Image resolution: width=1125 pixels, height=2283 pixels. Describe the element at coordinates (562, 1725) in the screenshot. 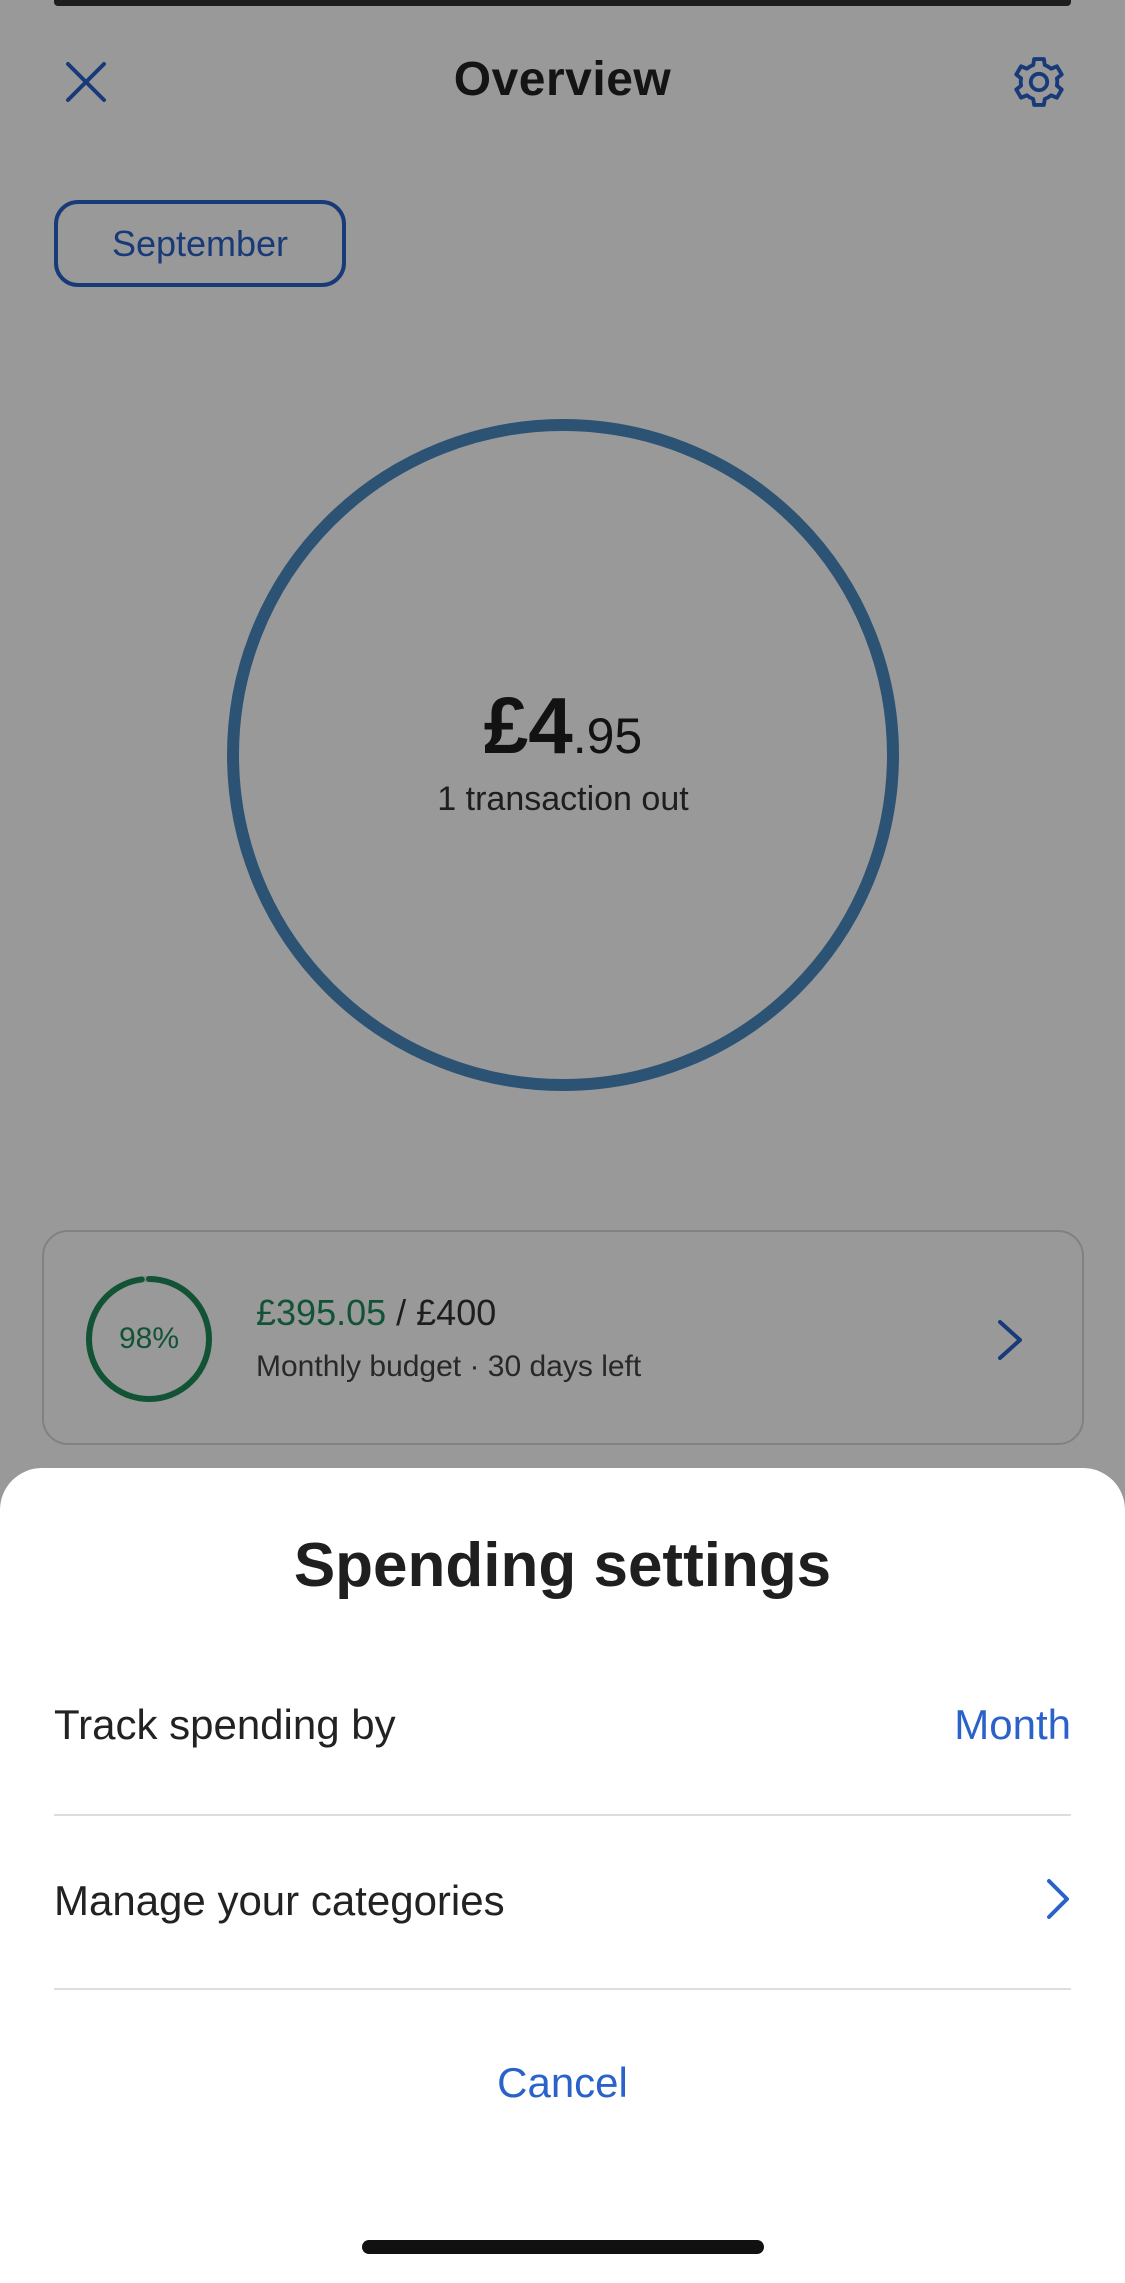

I see `track-spending-row: Track spending by Month` at that location.